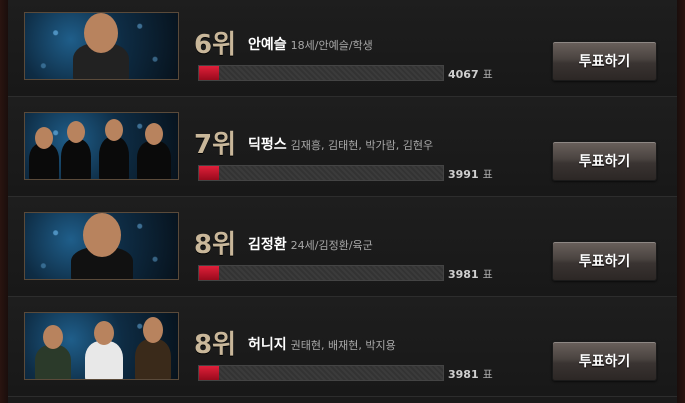 Image resolution: width=685 pixels, height=403 pixels. Describe the element at coordinates (267, 45) in the screenshot. I see `contestant-name: 안예슬` at that location.